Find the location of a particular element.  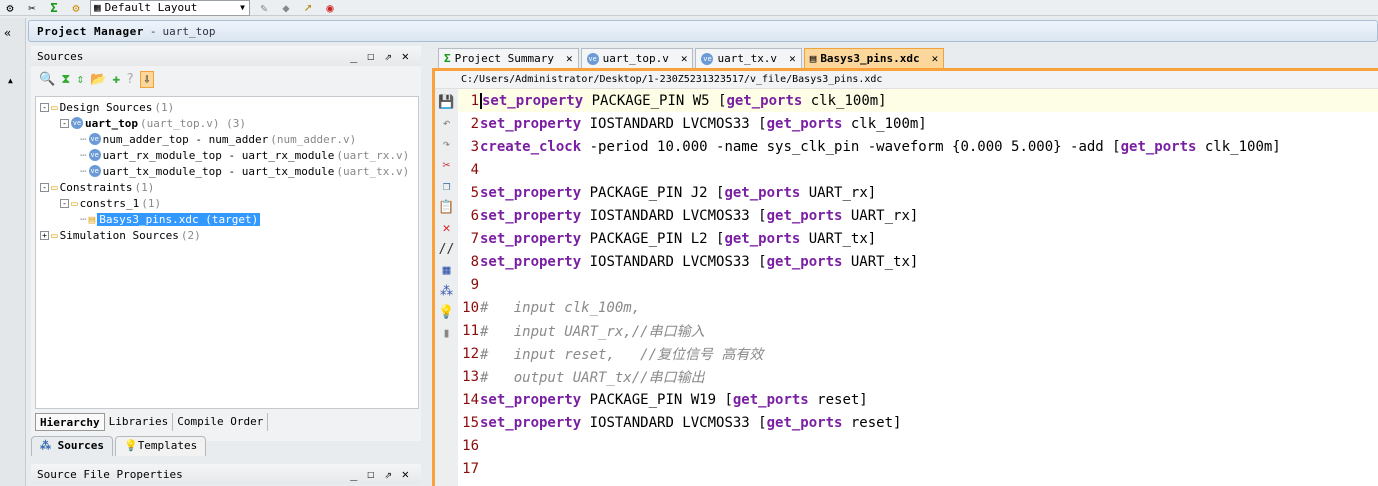

tree-node: + ▭ Simulation Sources (2) is located at coordinates (227, 235).